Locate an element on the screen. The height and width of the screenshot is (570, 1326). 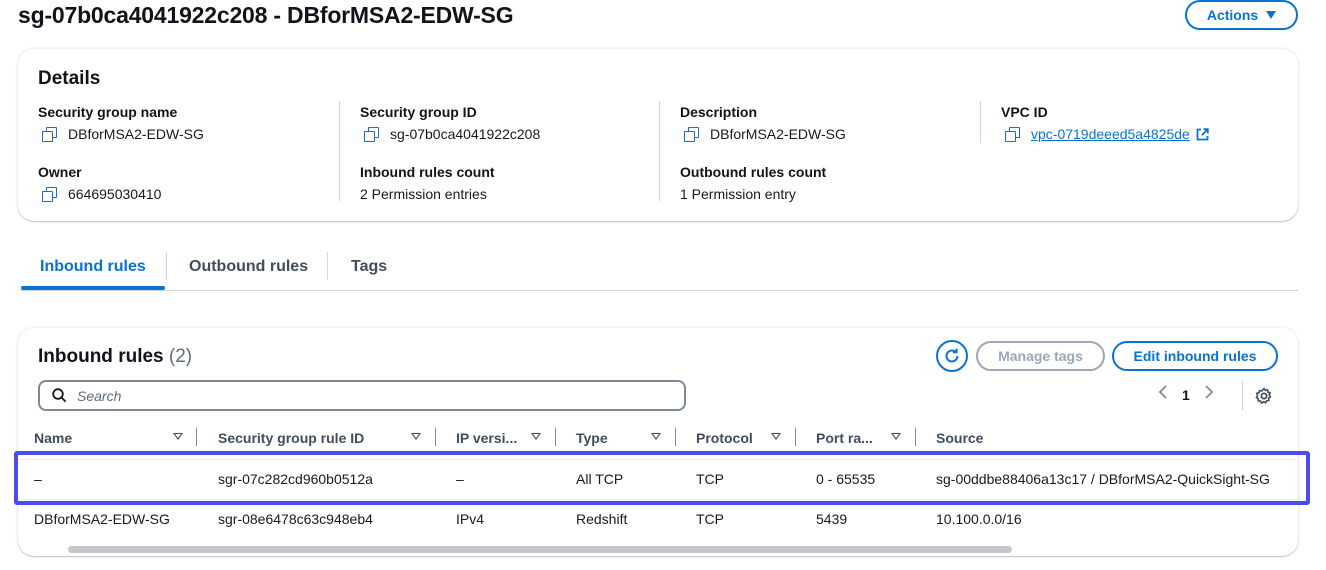
caret-down-icon is located at coordinates (1271, 15).